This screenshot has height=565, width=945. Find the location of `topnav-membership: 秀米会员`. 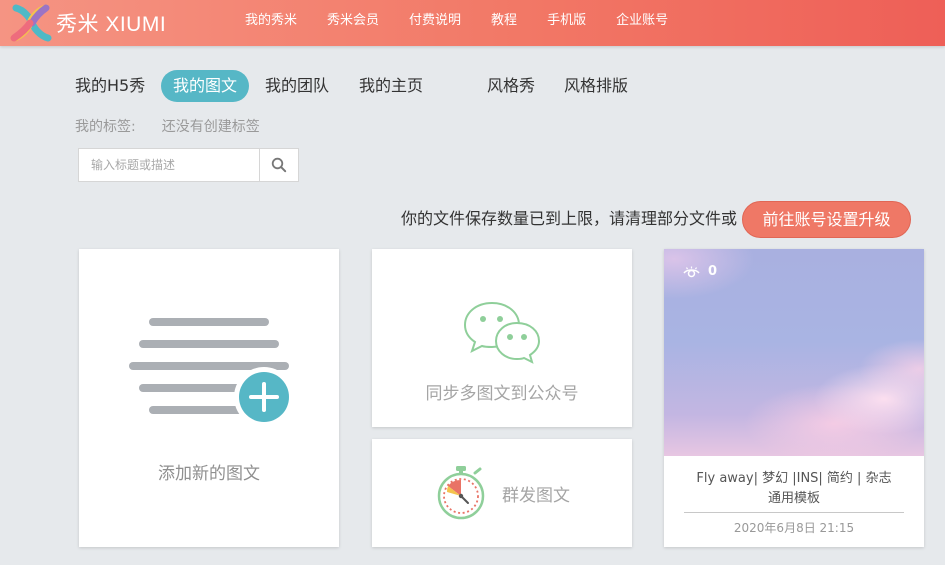

topnav-membership: 秀米会员 is located at coordinates (353, 21).